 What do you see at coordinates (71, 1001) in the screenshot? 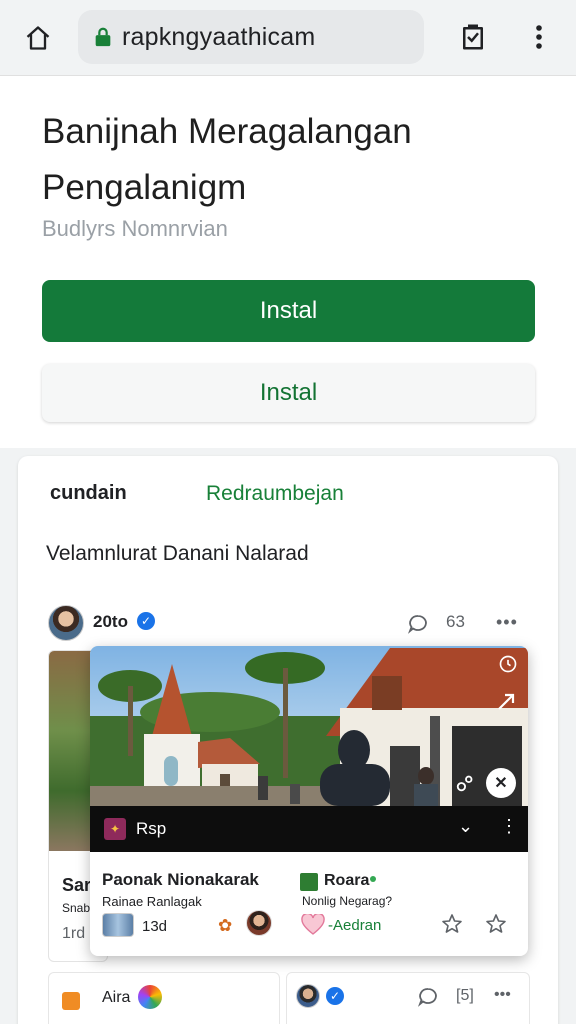
I see `app-badge-icon` at bounding box center [71, 1001].